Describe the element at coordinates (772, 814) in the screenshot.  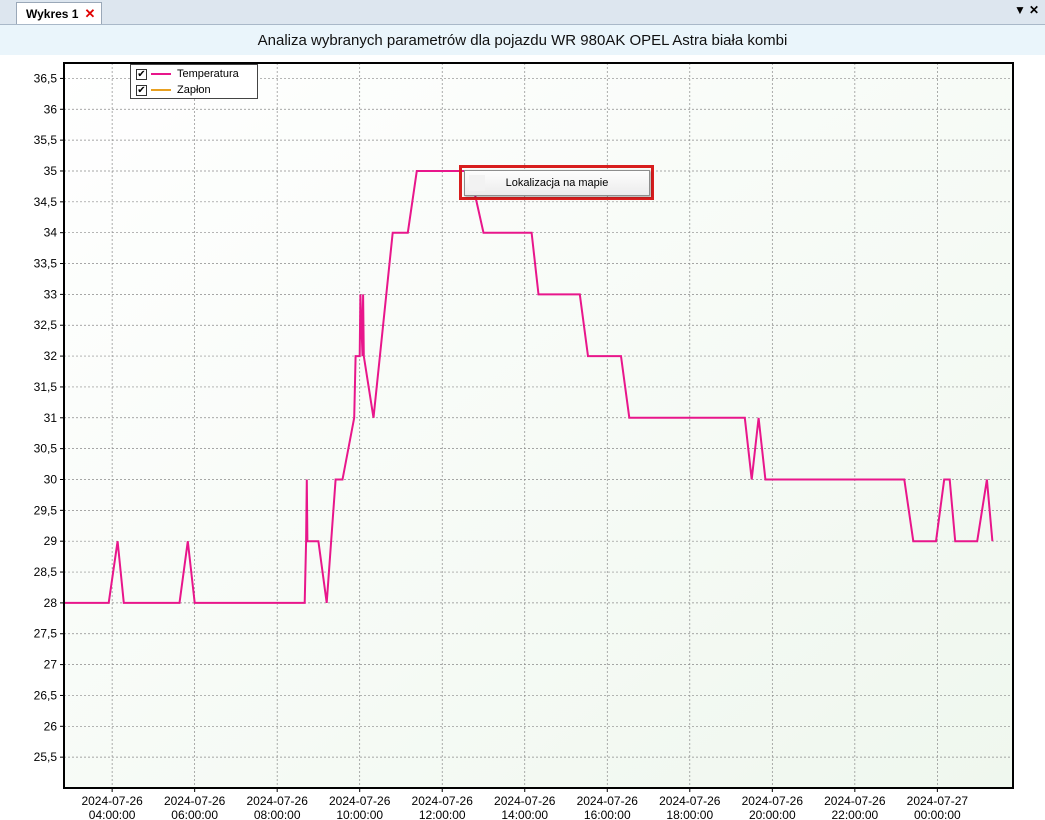
I see `x-tick-time-label: 20:00:00` at that location.